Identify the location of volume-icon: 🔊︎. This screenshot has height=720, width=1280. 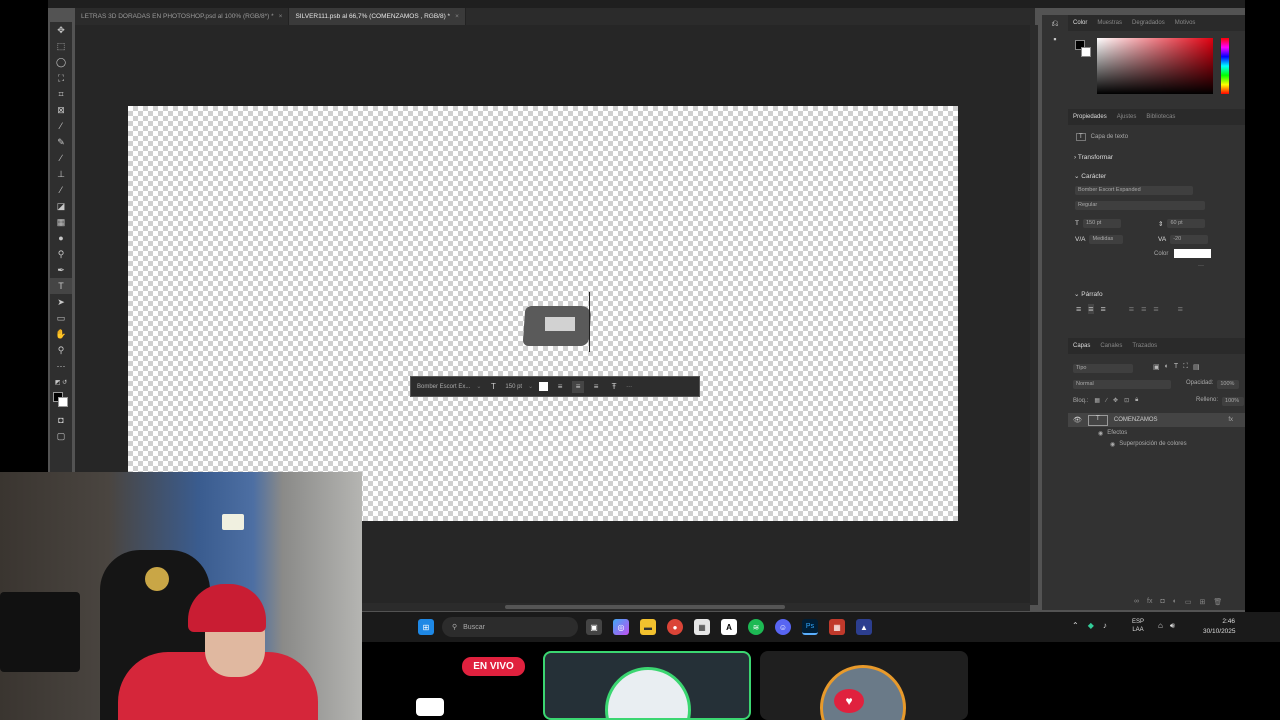
(1172, 626).